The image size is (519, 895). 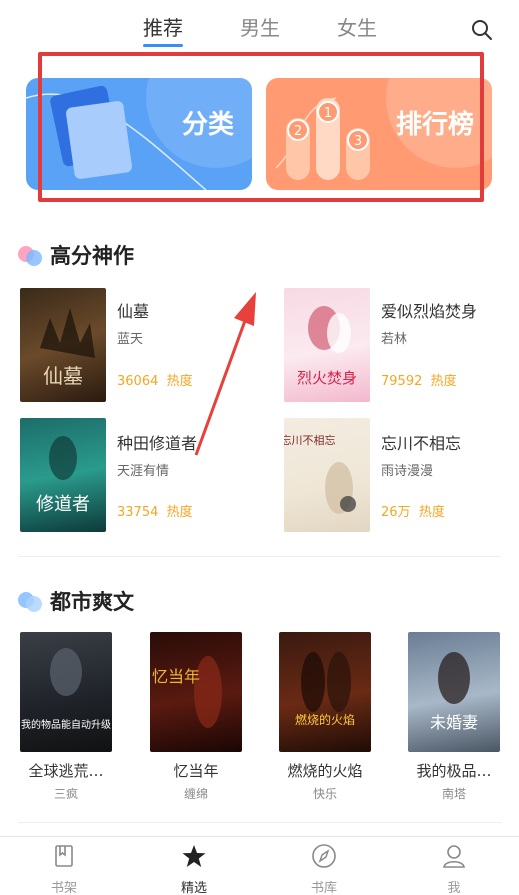 What do you see at coordinates (194, 869) in the screenshot?
I see `nav-featured: 精选` at bounding box center [194, 869].